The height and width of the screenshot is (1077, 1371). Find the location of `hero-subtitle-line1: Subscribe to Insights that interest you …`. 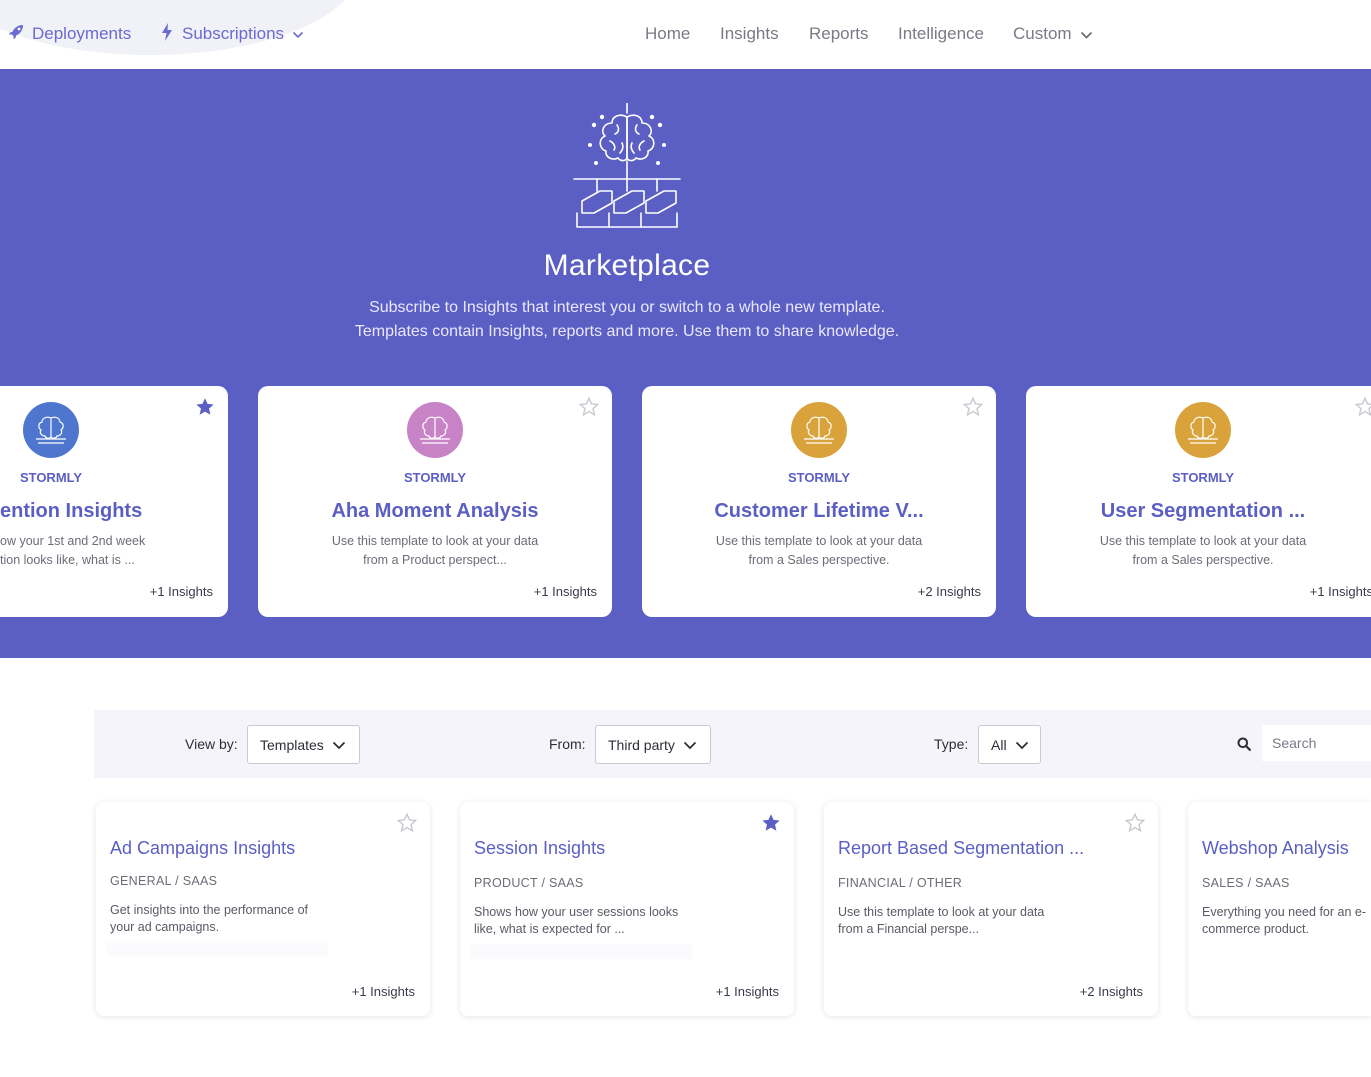

hero-subtitle-line1: Subscribe to Insights that interest you … is located at coordinates (627, 307).